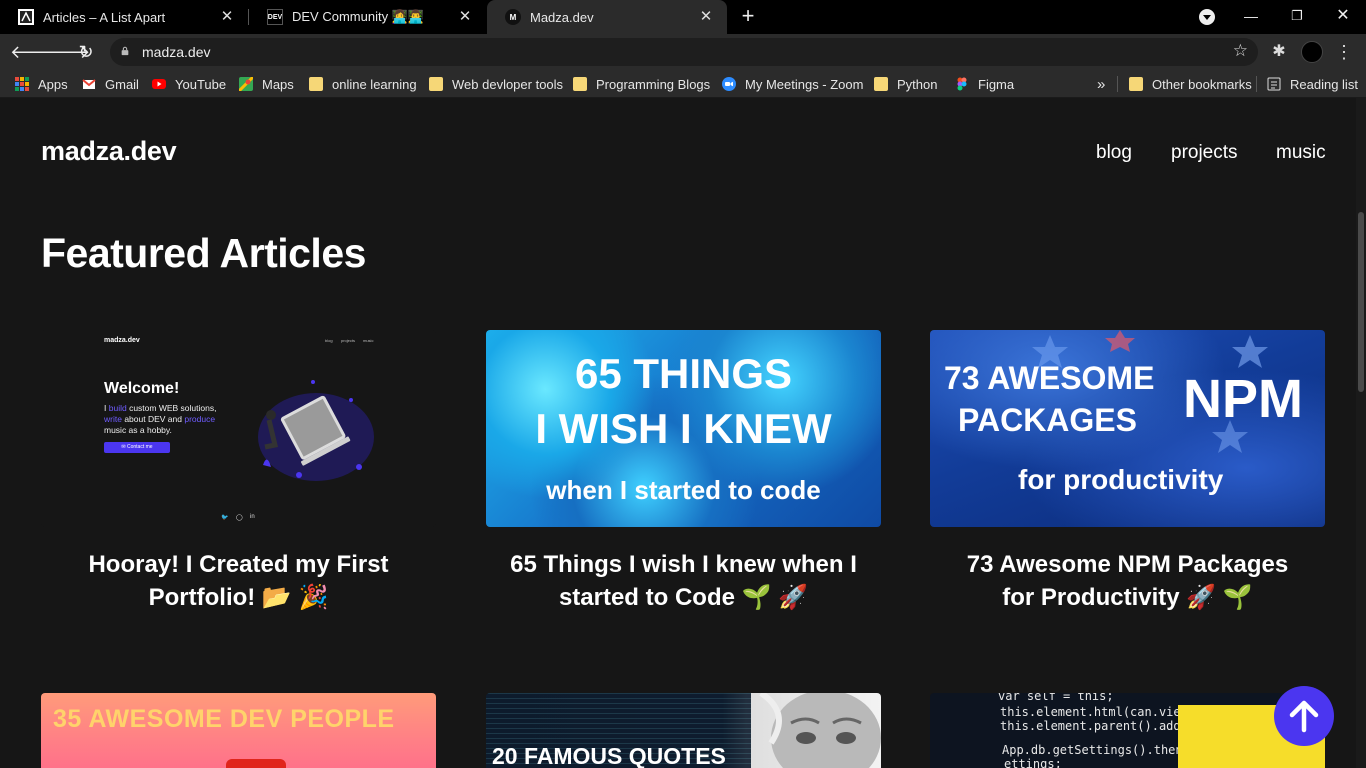  I want to click on minimize-icon: —, so click(1251, 17).